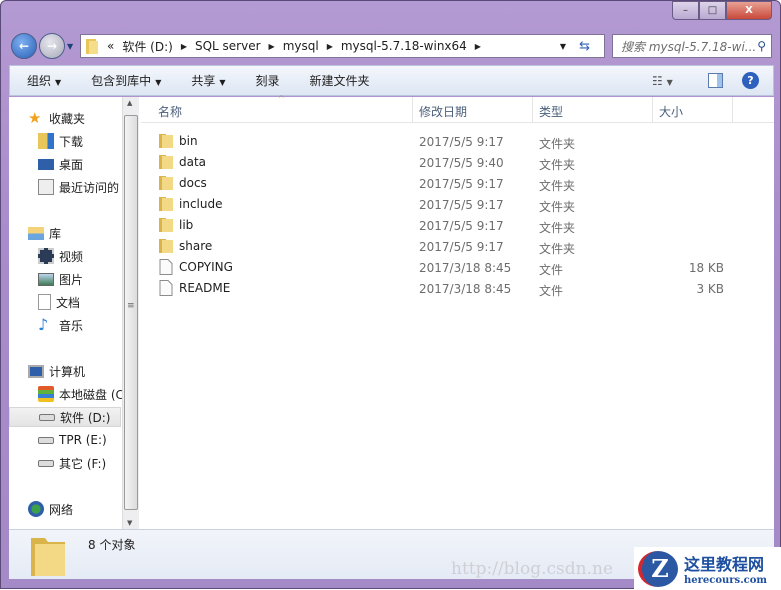 The height and width of the screenshot is (590, 781). I want to click on nav-network: 网络, so click(50, 509).